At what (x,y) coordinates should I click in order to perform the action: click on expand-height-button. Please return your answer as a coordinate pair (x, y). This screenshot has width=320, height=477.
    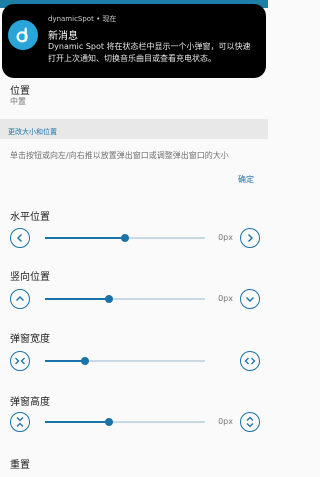
    Looking at the image, I should click on (250, 422).